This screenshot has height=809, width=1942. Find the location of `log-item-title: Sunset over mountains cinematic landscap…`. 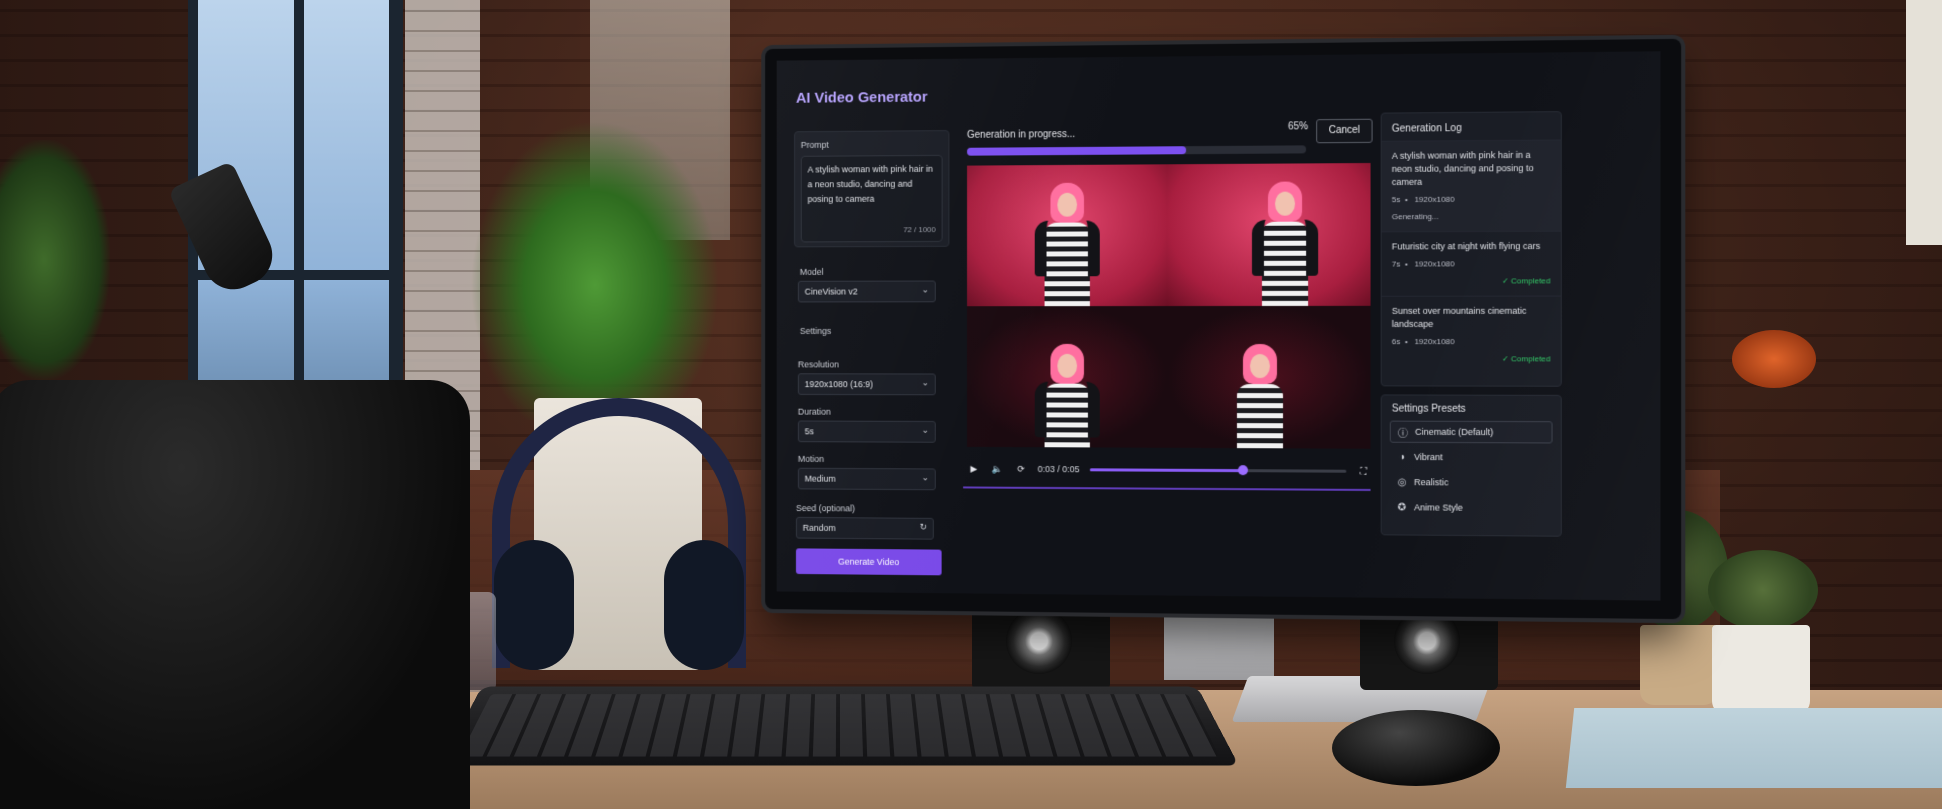

log-item-title: Sunset over mountains cinematic landscap… is located at coordinates (1471, 318).